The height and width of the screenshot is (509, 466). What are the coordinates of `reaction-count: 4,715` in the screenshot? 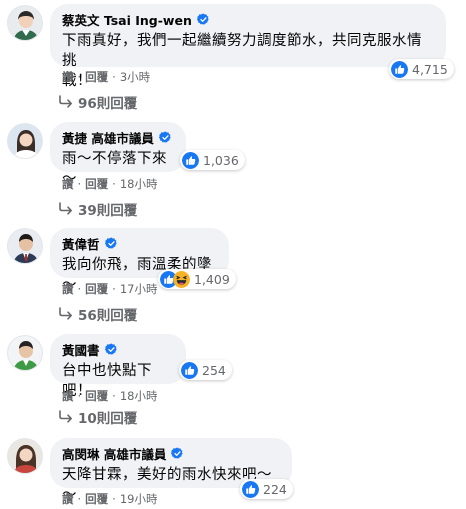 It's located at (430, 69).